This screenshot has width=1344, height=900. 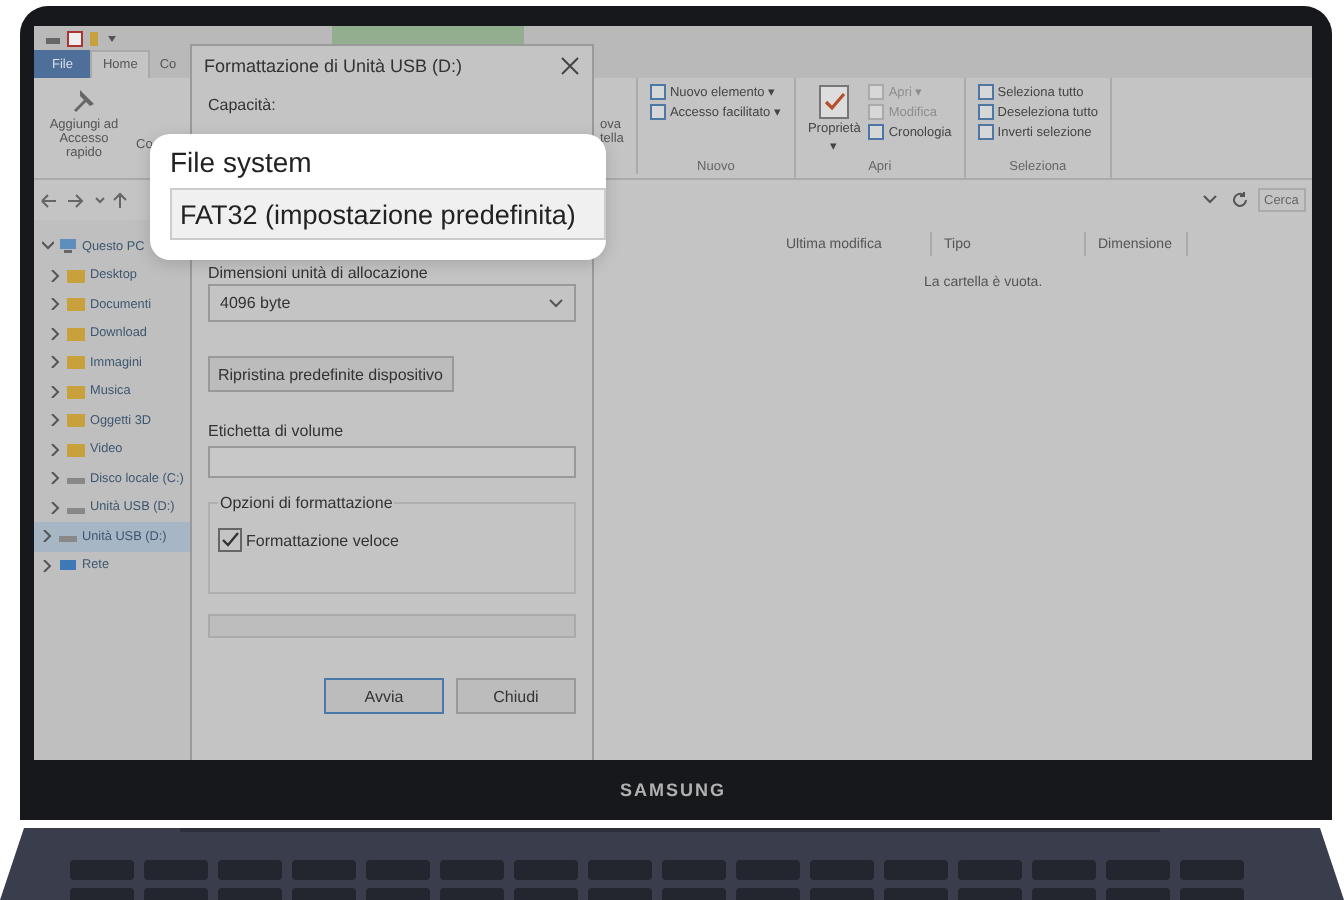 What do you see at coordinates (322, 540) in the screenshot?
I see `checkbox-label: Formattazione veloce` at bounding box center [322, 540].